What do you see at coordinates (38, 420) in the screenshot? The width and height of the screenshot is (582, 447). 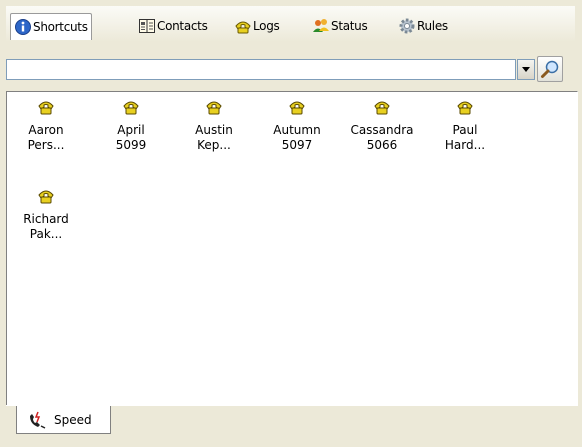 I see `speed-dial-icon` at bounding box center [38, 420].